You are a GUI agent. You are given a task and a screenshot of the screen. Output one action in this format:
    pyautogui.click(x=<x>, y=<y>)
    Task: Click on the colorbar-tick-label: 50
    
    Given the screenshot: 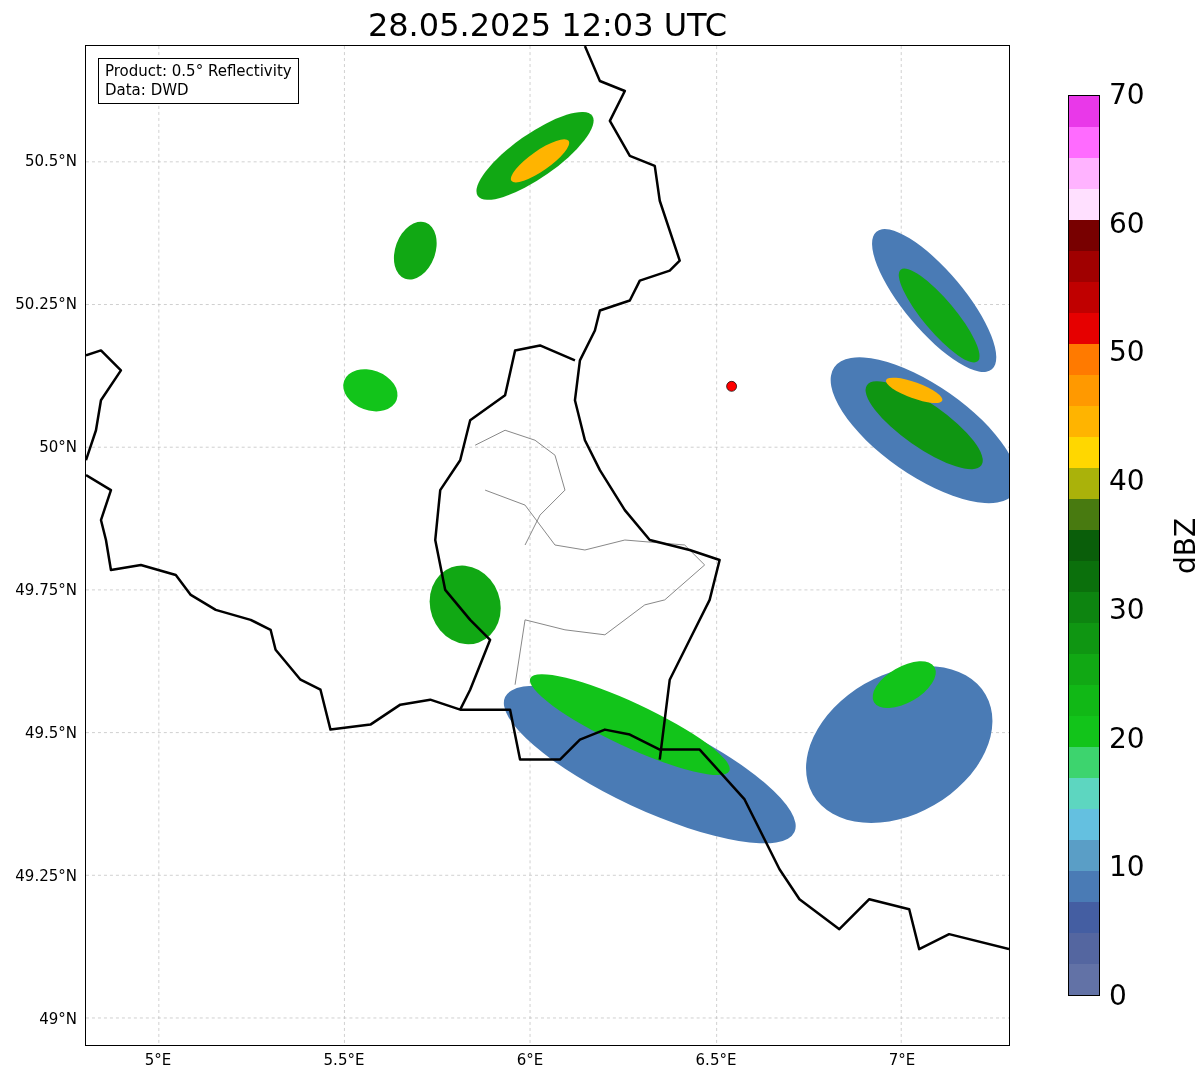 What is the action you would take?
    pyautogui.click(x=1127, y=352)
    